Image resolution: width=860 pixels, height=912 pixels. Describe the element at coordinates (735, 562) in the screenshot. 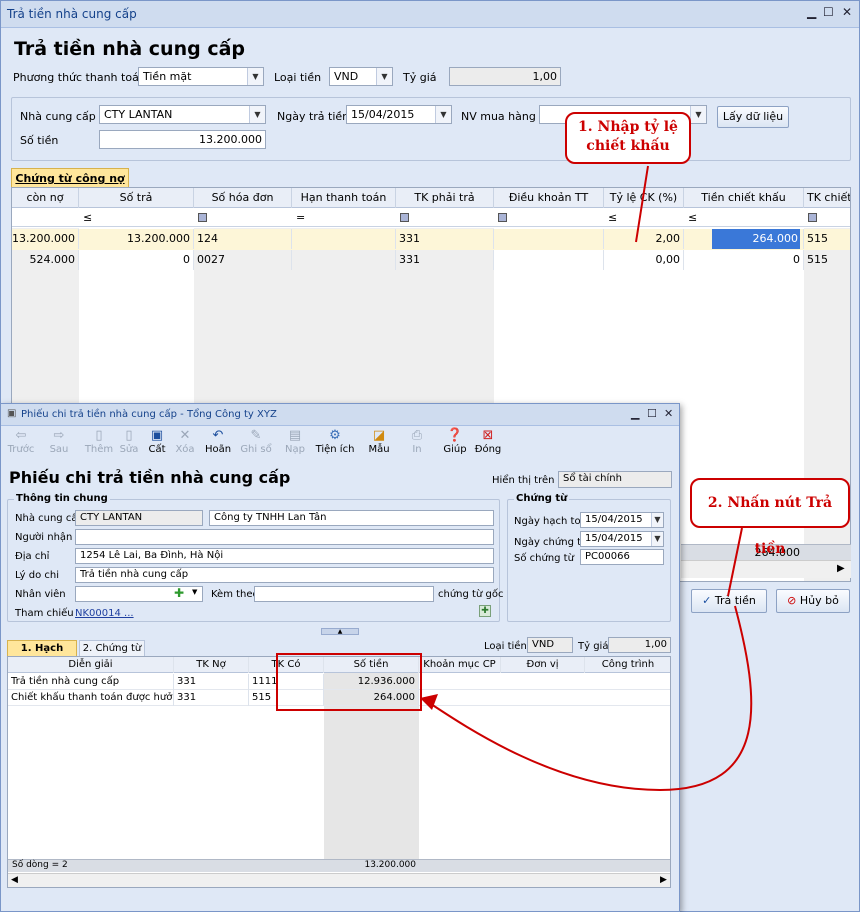

I see `callout-two-pointer` at that location.